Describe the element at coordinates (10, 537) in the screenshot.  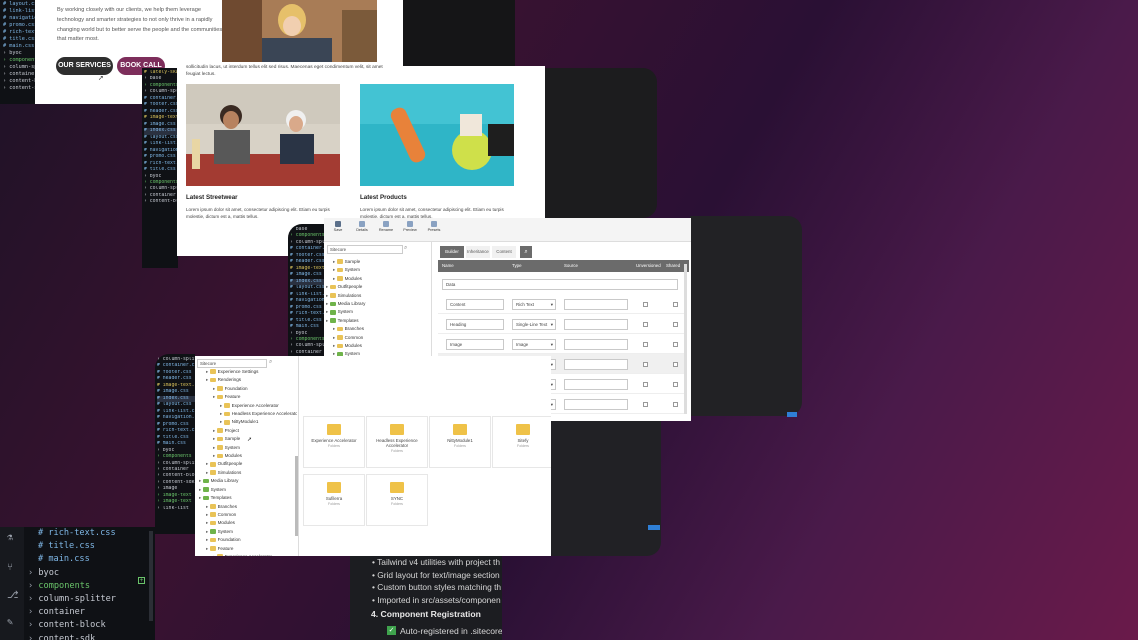
I see `flask-icon: ⚗` at that location.